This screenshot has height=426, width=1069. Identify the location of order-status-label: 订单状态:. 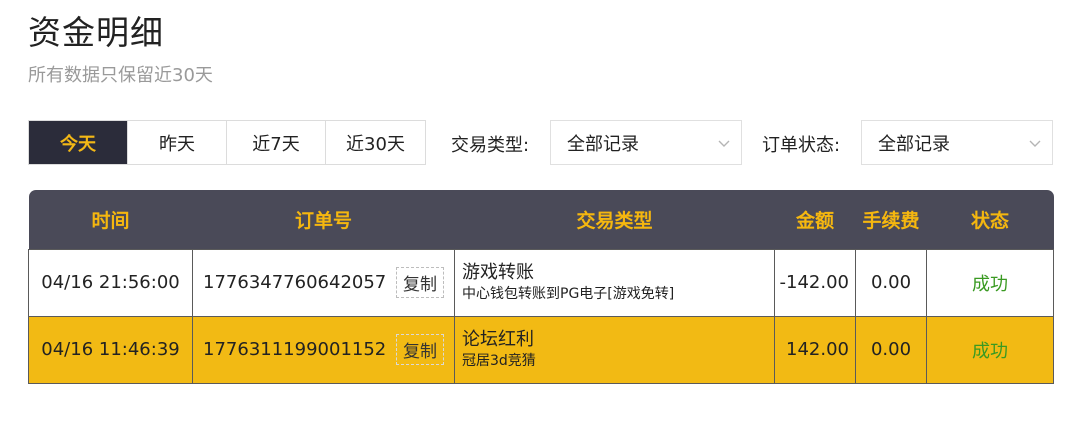
(801, 145).